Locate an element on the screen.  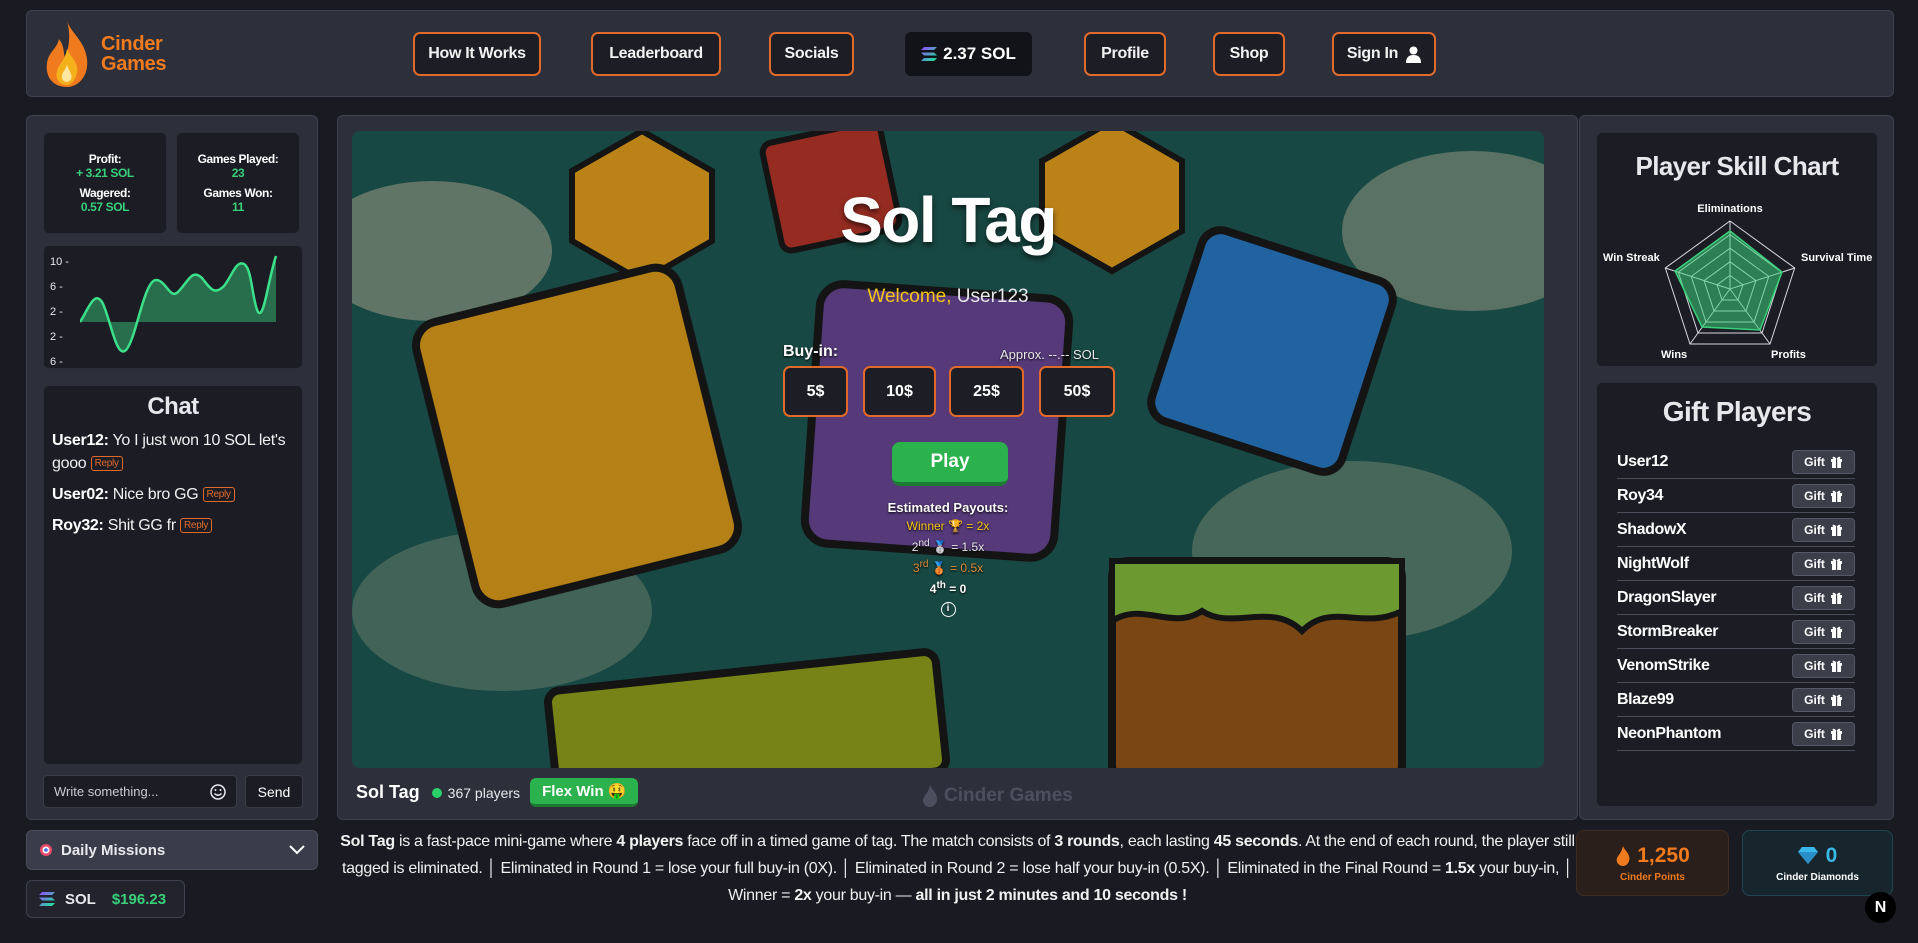
bet-25-button: 25$ is located at coordinates (986, 391).